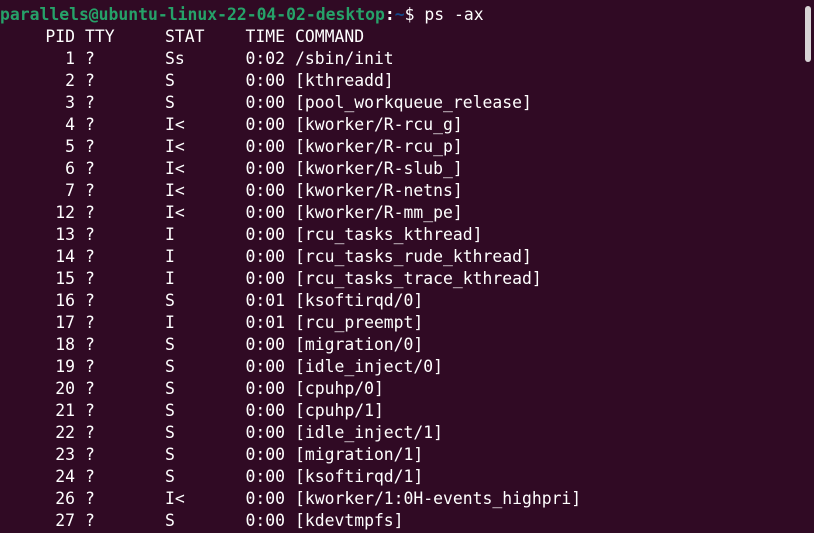  I want to click on prompt-user-host: parallels@ubuntu-linux-22-04-02-desktop, so click(192, 14).